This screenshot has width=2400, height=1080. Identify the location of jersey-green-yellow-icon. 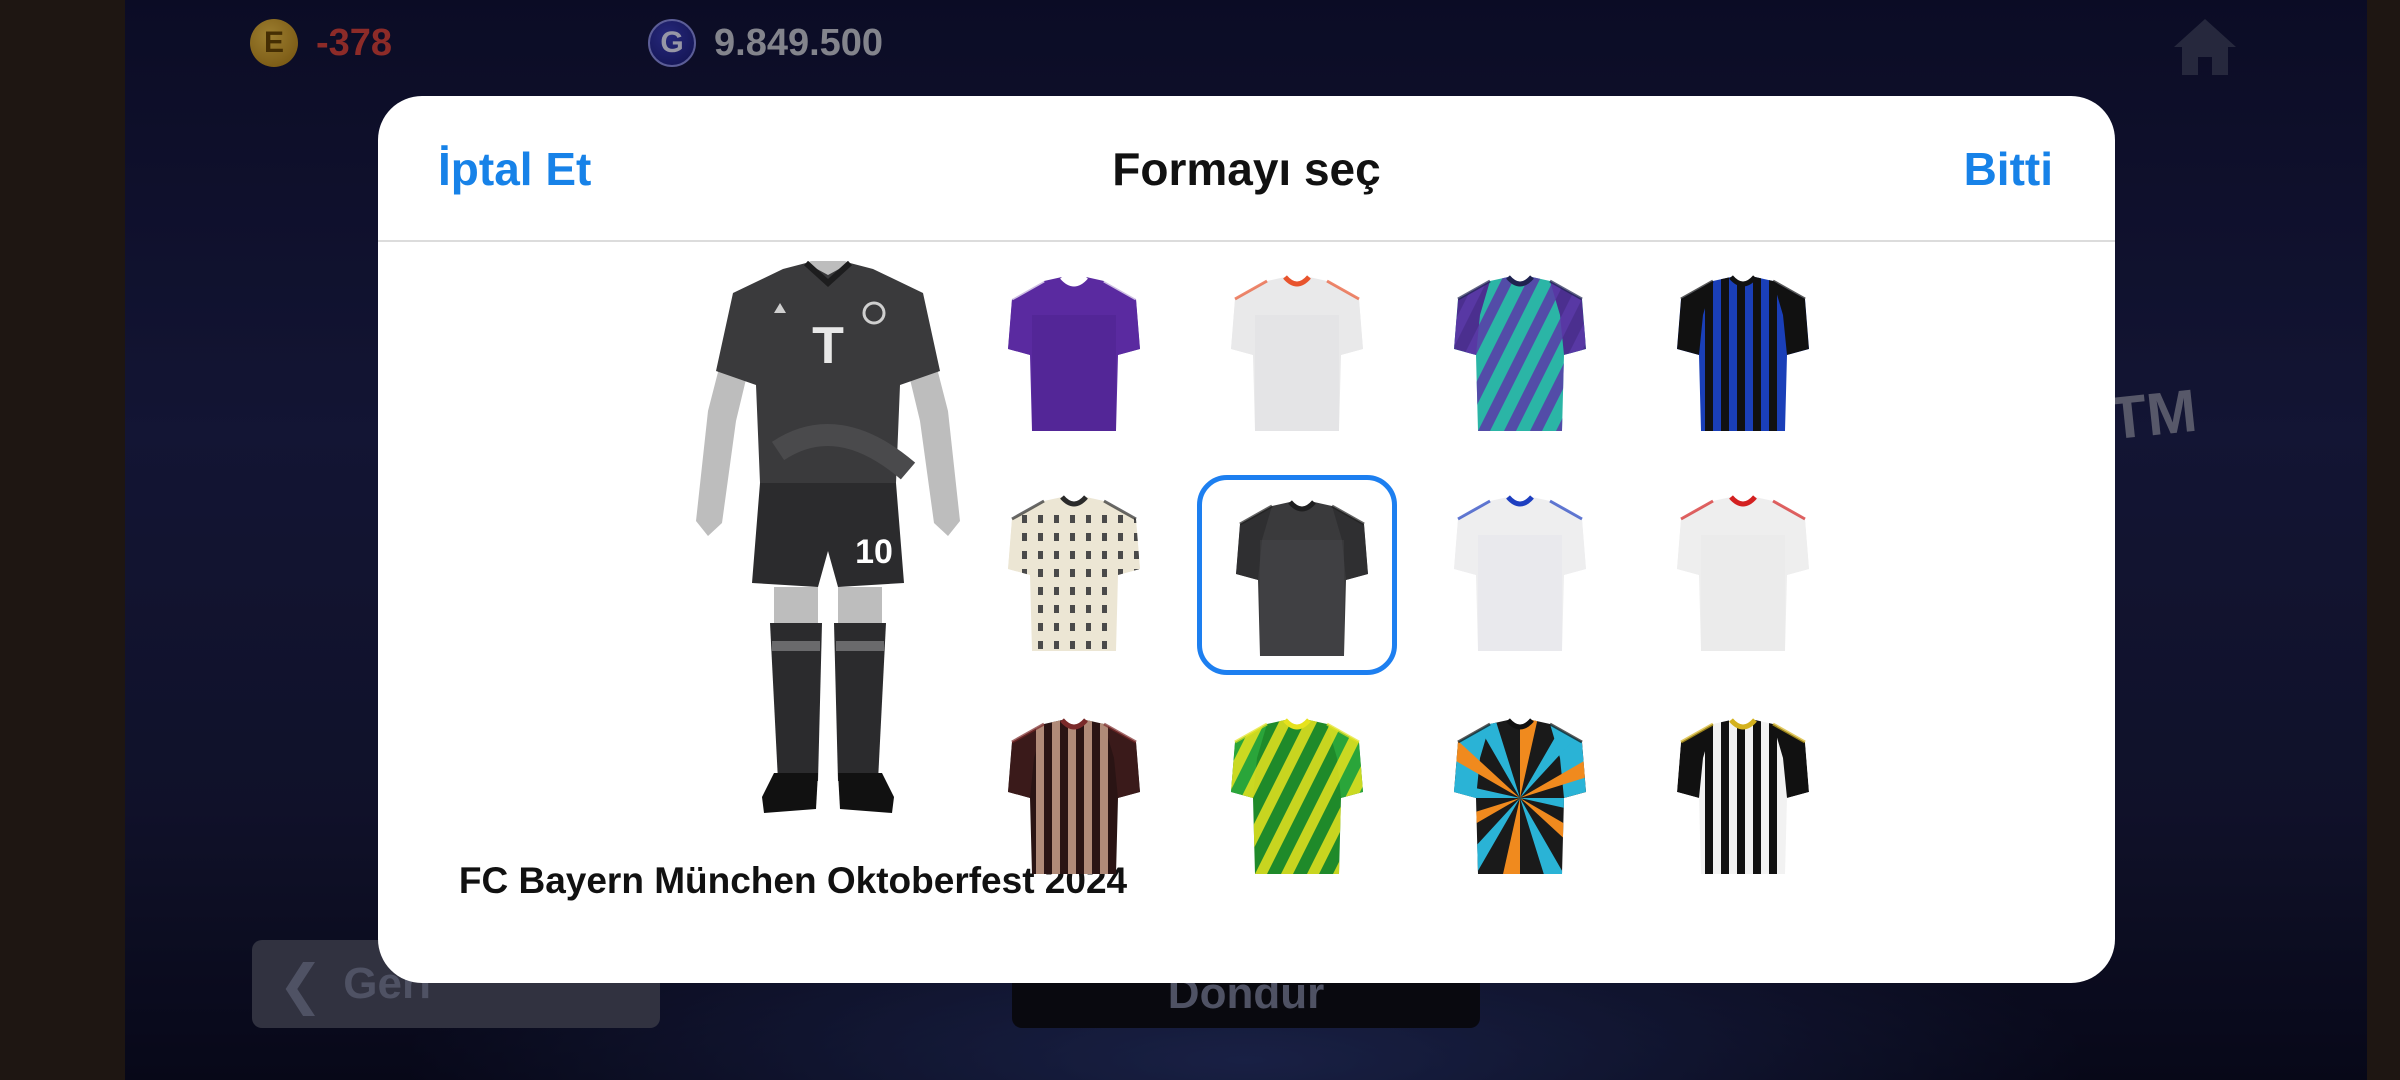
(1297, 796).